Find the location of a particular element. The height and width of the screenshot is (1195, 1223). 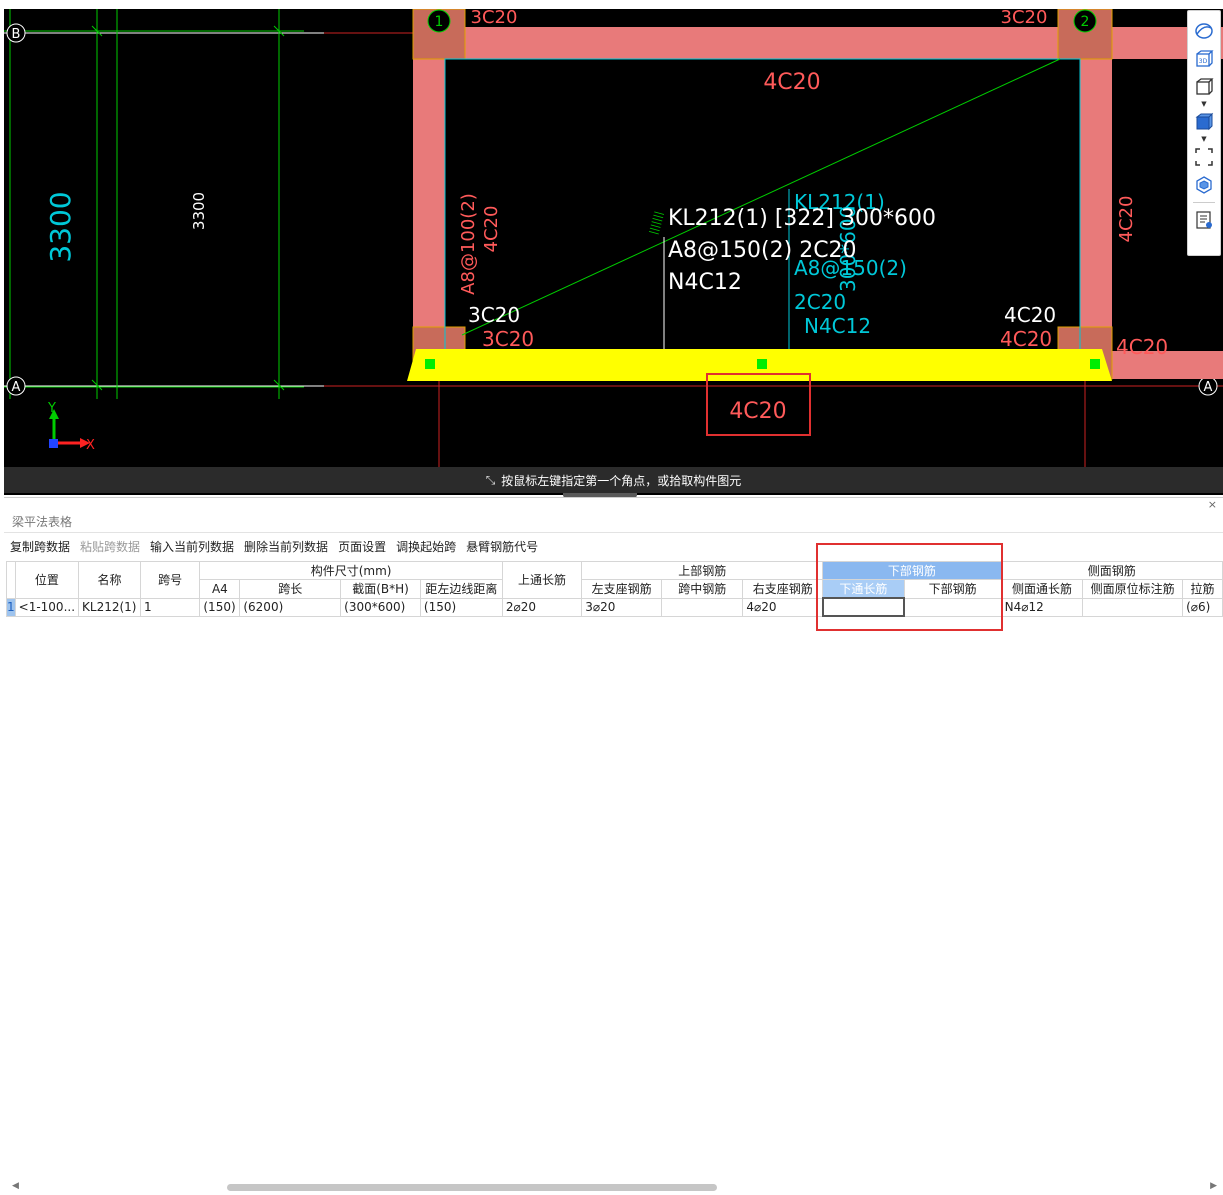

perspective-icon is located at coordinates (1204, 185).